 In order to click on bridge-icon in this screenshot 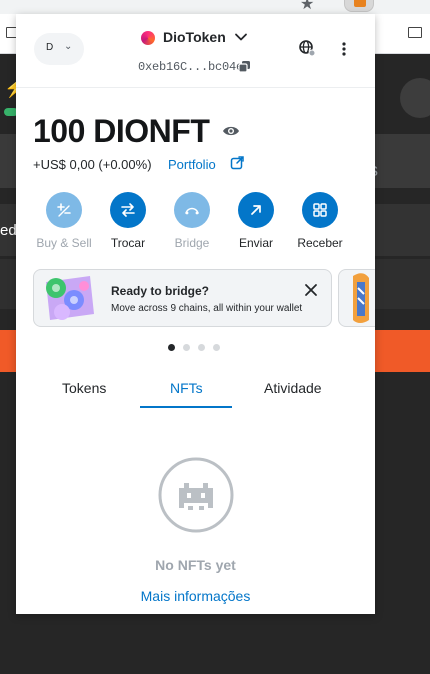, I will do `click(192, 211)`.